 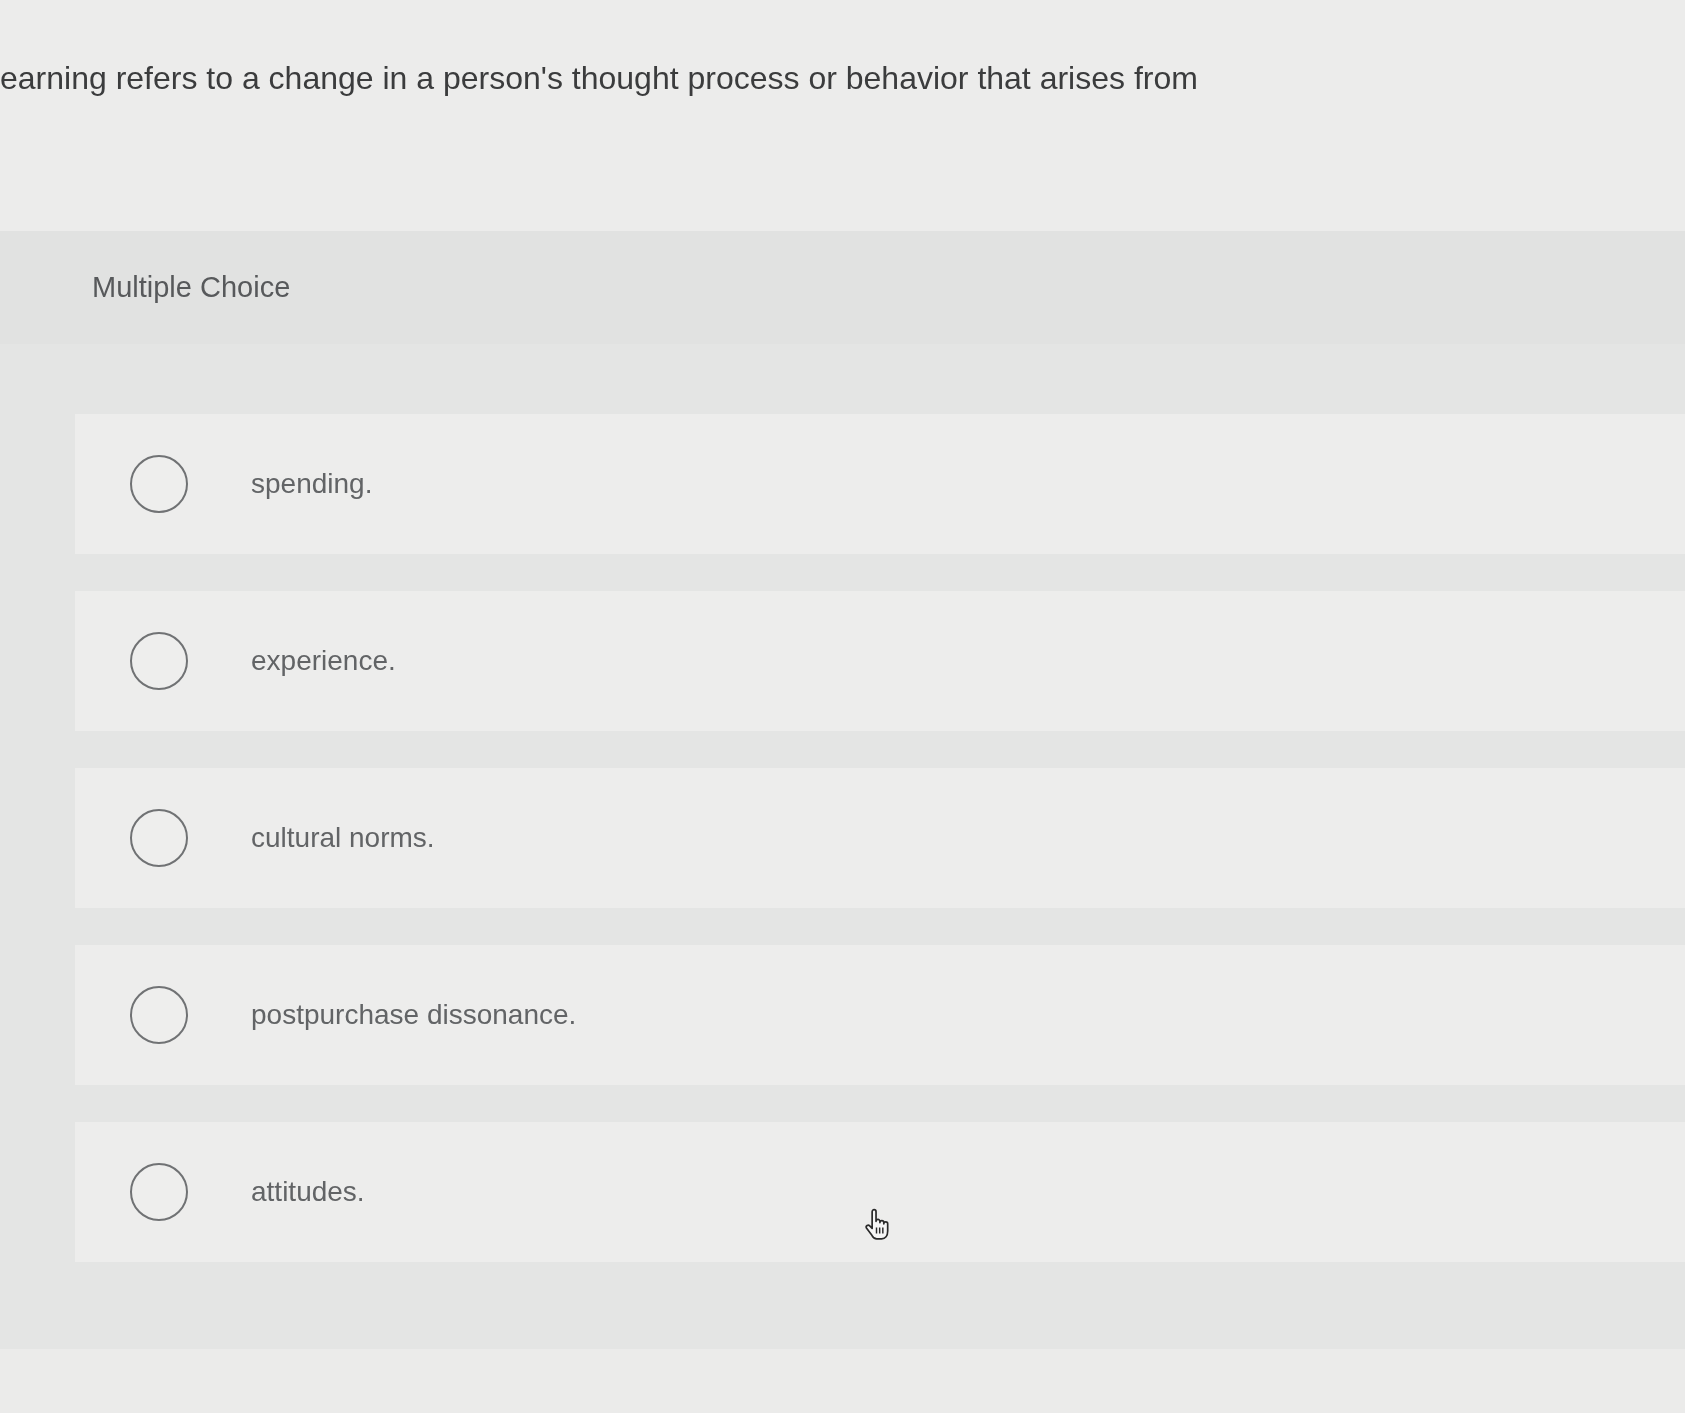 What do you see at coordinates (599, 78) in the screenshot?
I see `question-text: earning refers to a change in a person's thought process or behavior that arises from` at bounding box center [599, 78].